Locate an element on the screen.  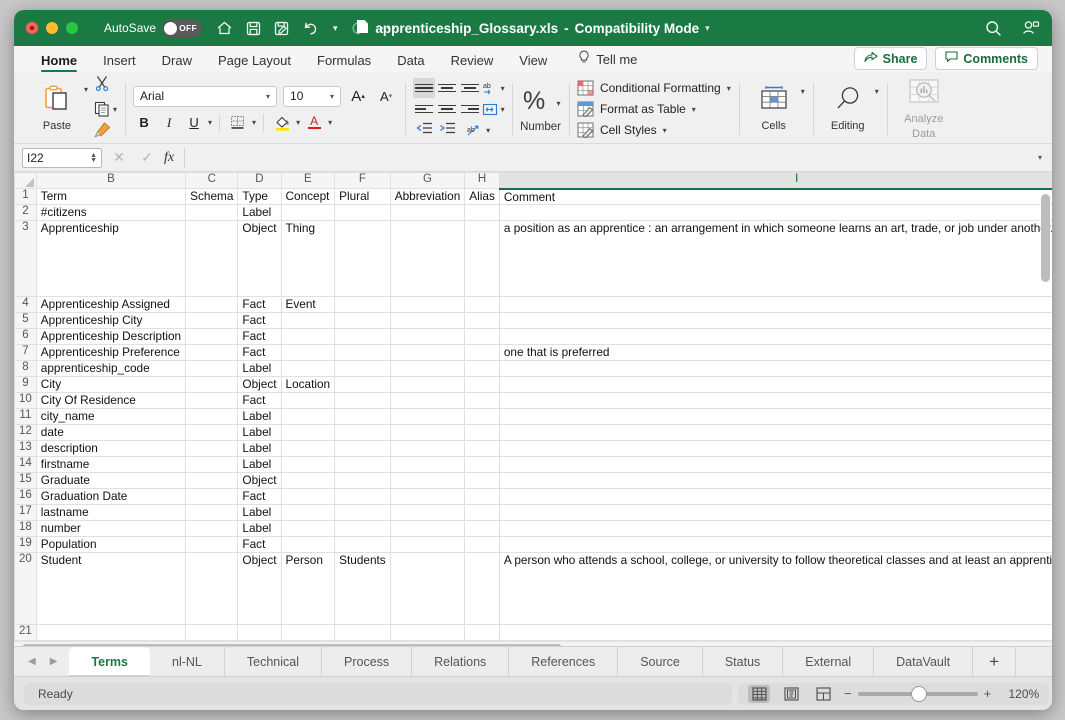
row-header-11: 11 is located at coordinates (25, 416).